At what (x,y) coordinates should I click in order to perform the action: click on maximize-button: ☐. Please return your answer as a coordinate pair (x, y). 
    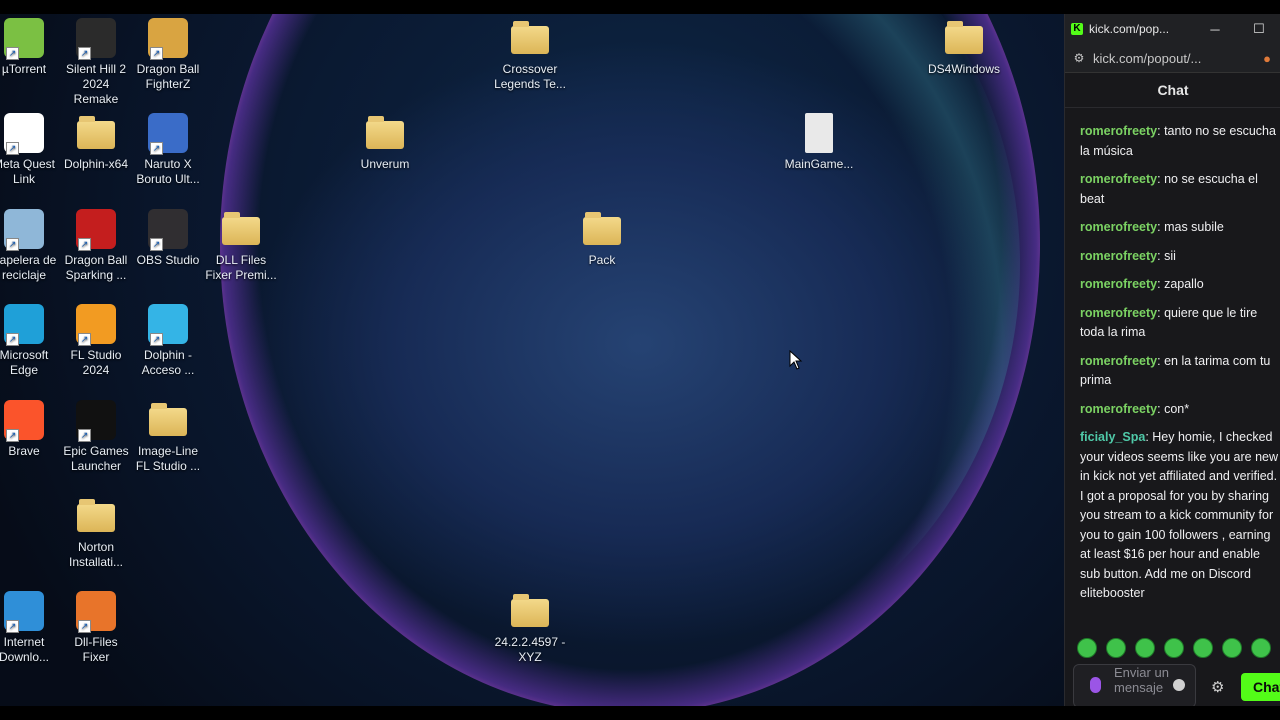
    Looking at the image, I should click on (1258, 29).